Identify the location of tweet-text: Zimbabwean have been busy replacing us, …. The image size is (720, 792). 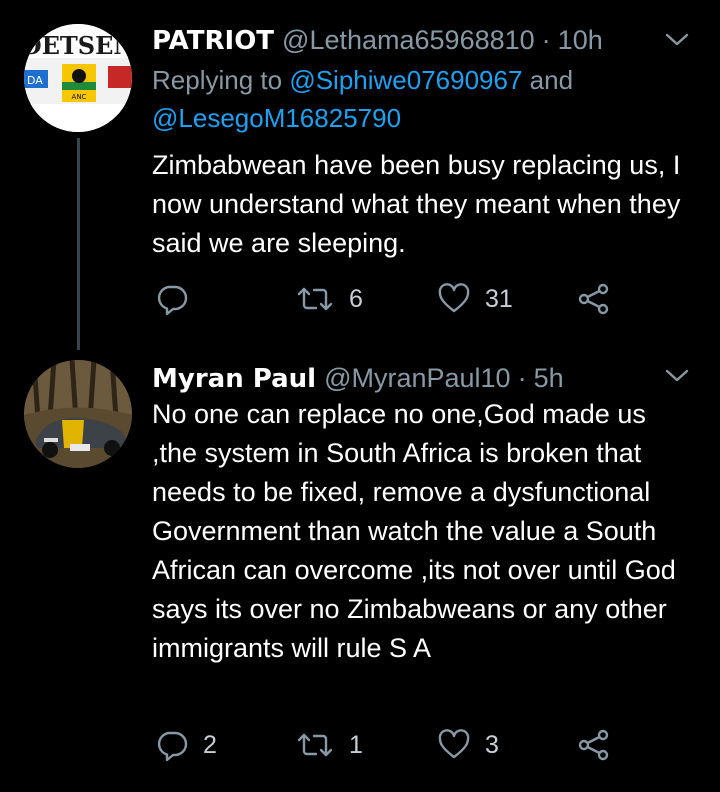
(416, 204).